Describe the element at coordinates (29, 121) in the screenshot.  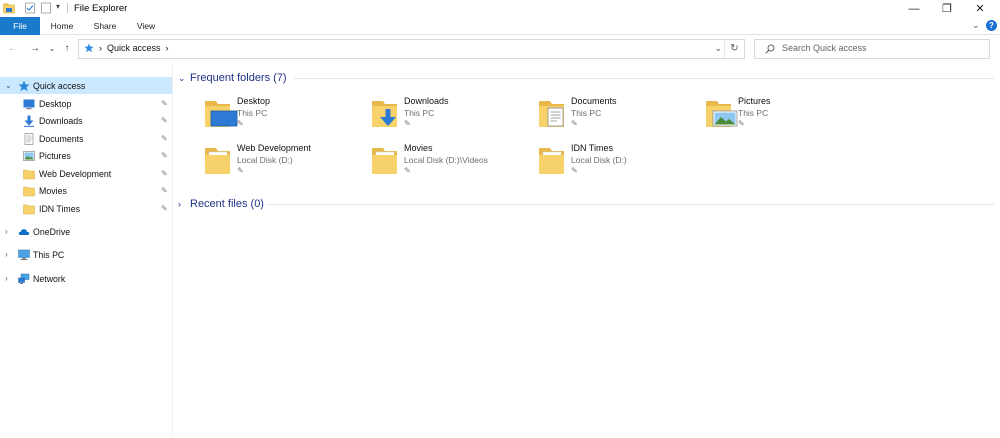
I see `downloads-icon` at that location.